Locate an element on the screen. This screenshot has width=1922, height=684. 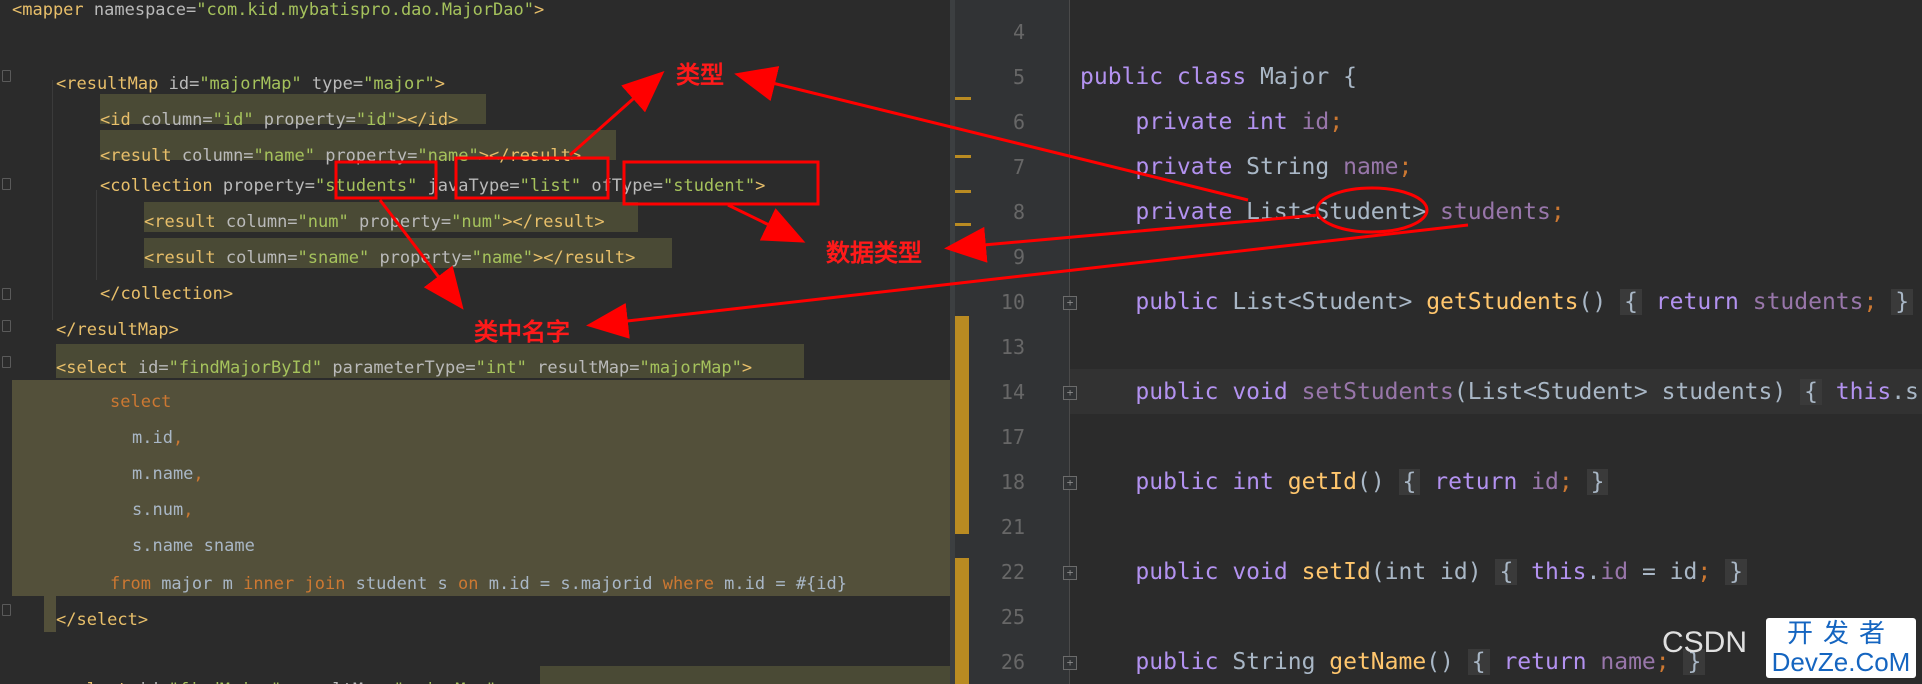
code-token: private is located at coordinates (1163, 212).